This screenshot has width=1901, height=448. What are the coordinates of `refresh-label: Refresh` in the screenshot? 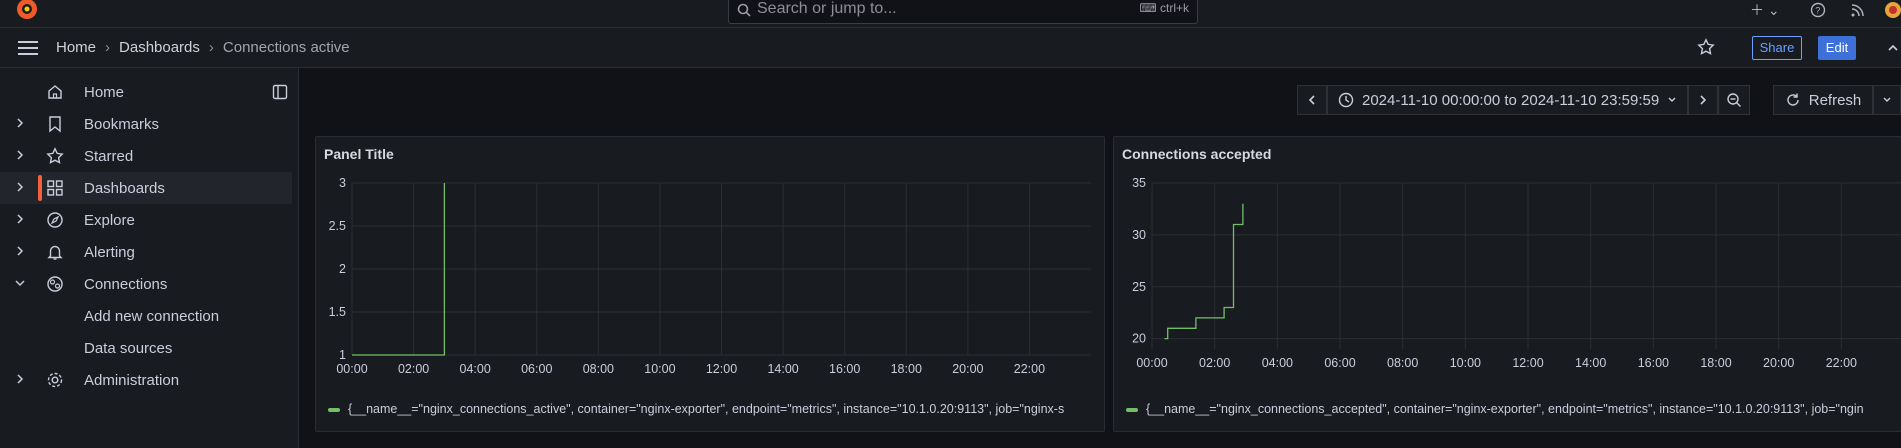 It's located at (1835, 100).